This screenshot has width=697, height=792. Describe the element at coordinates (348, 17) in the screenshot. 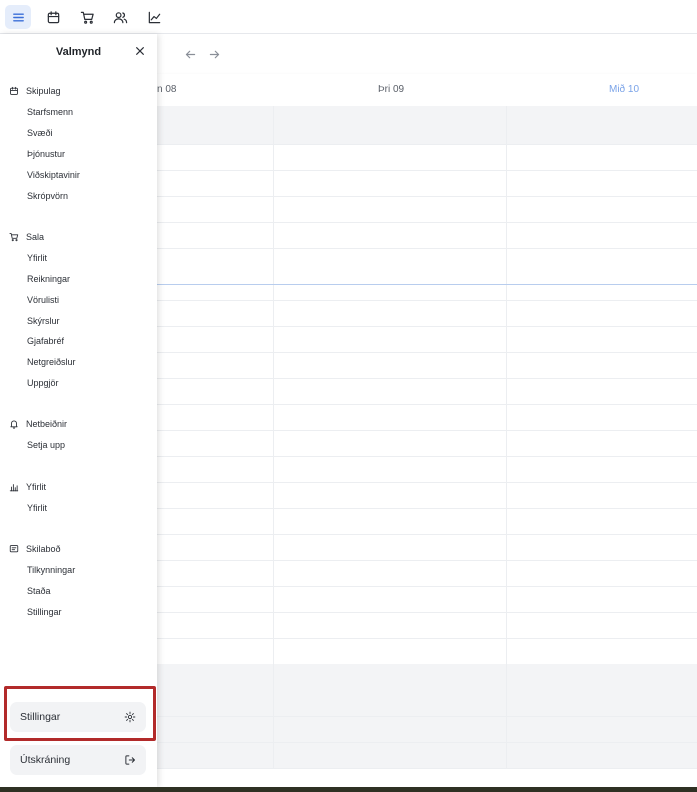

I see `top-toolbar` at that location.